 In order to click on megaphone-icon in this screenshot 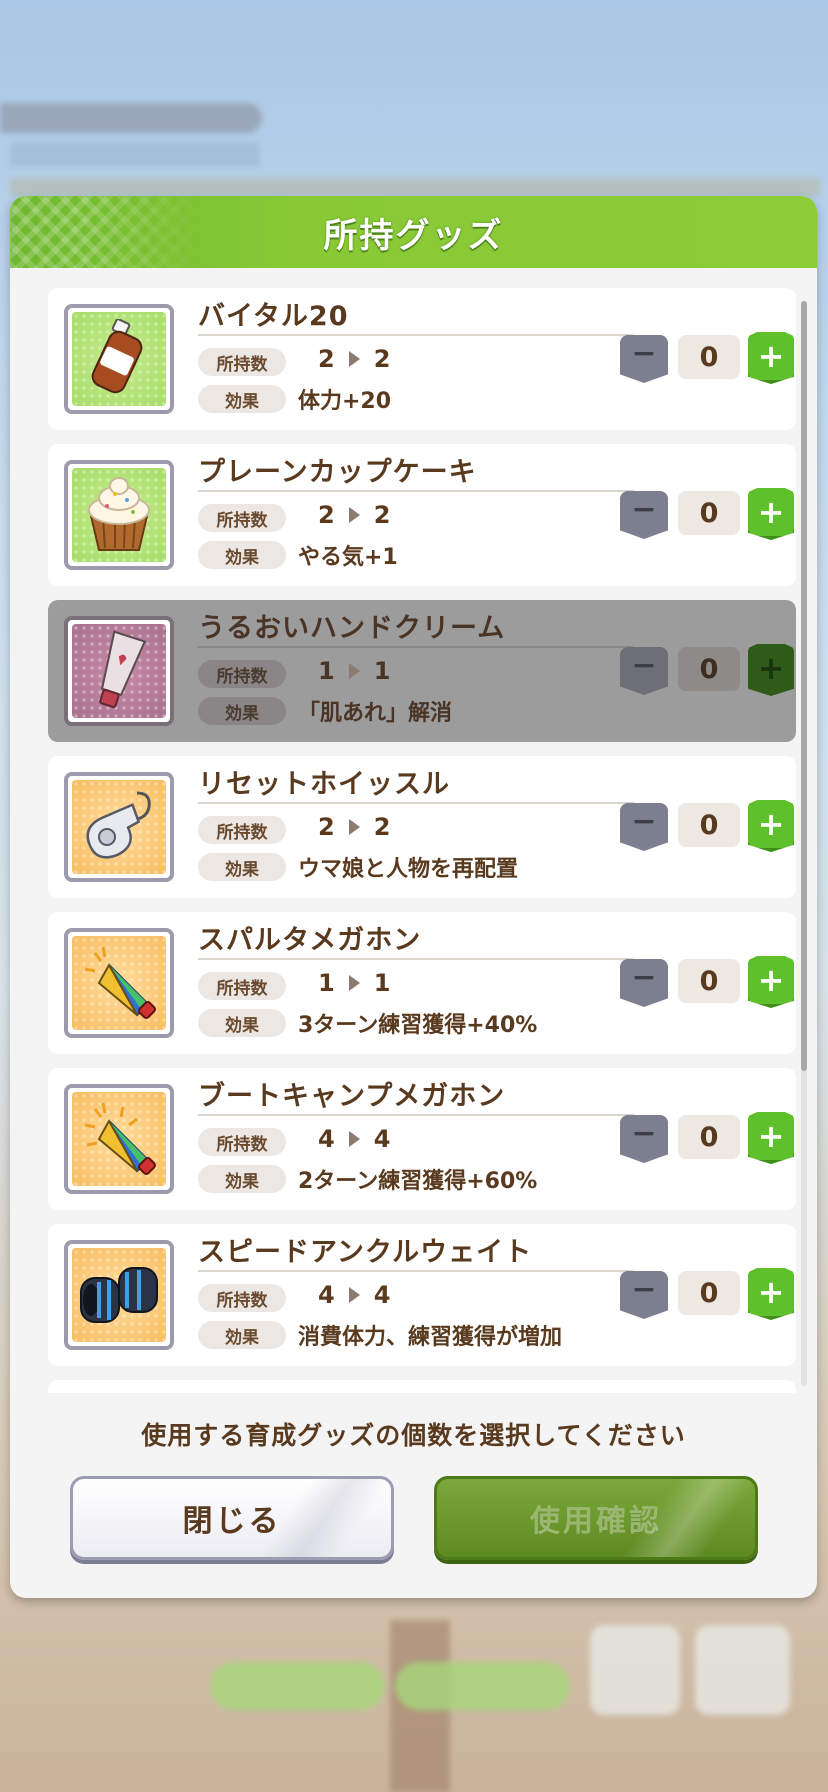, I will do `click(119, 1139)`.